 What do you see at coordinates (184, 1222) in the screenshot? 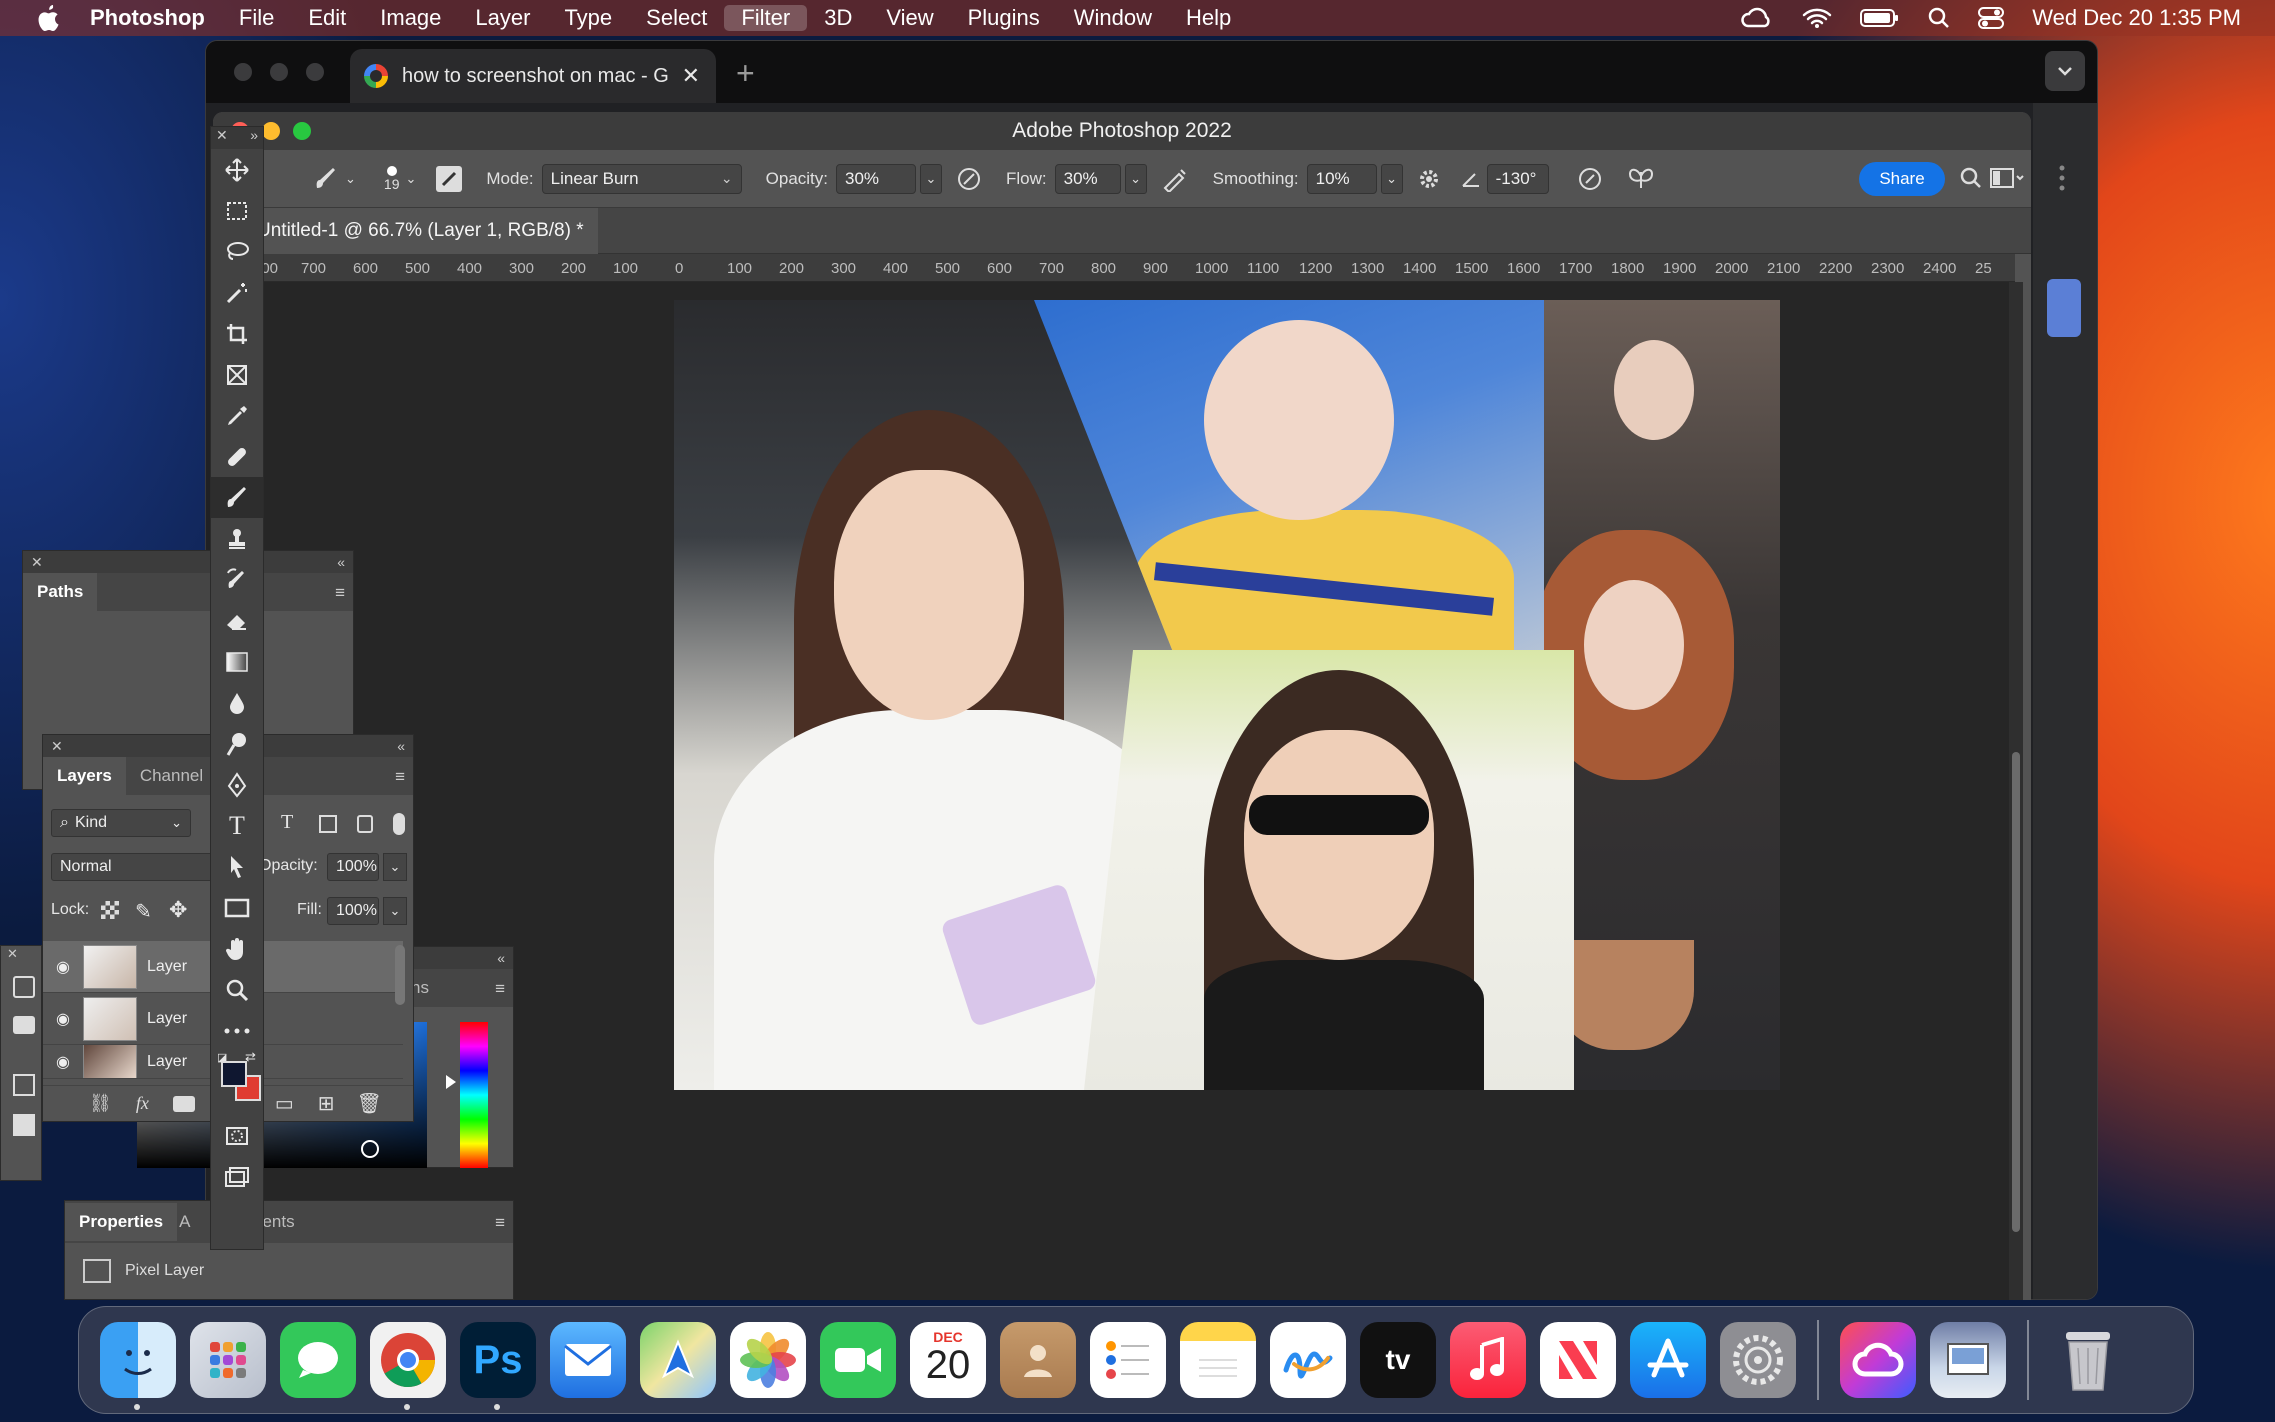
I see `tab-adjustments-fragment: A` at bounding box center [184, 1222].